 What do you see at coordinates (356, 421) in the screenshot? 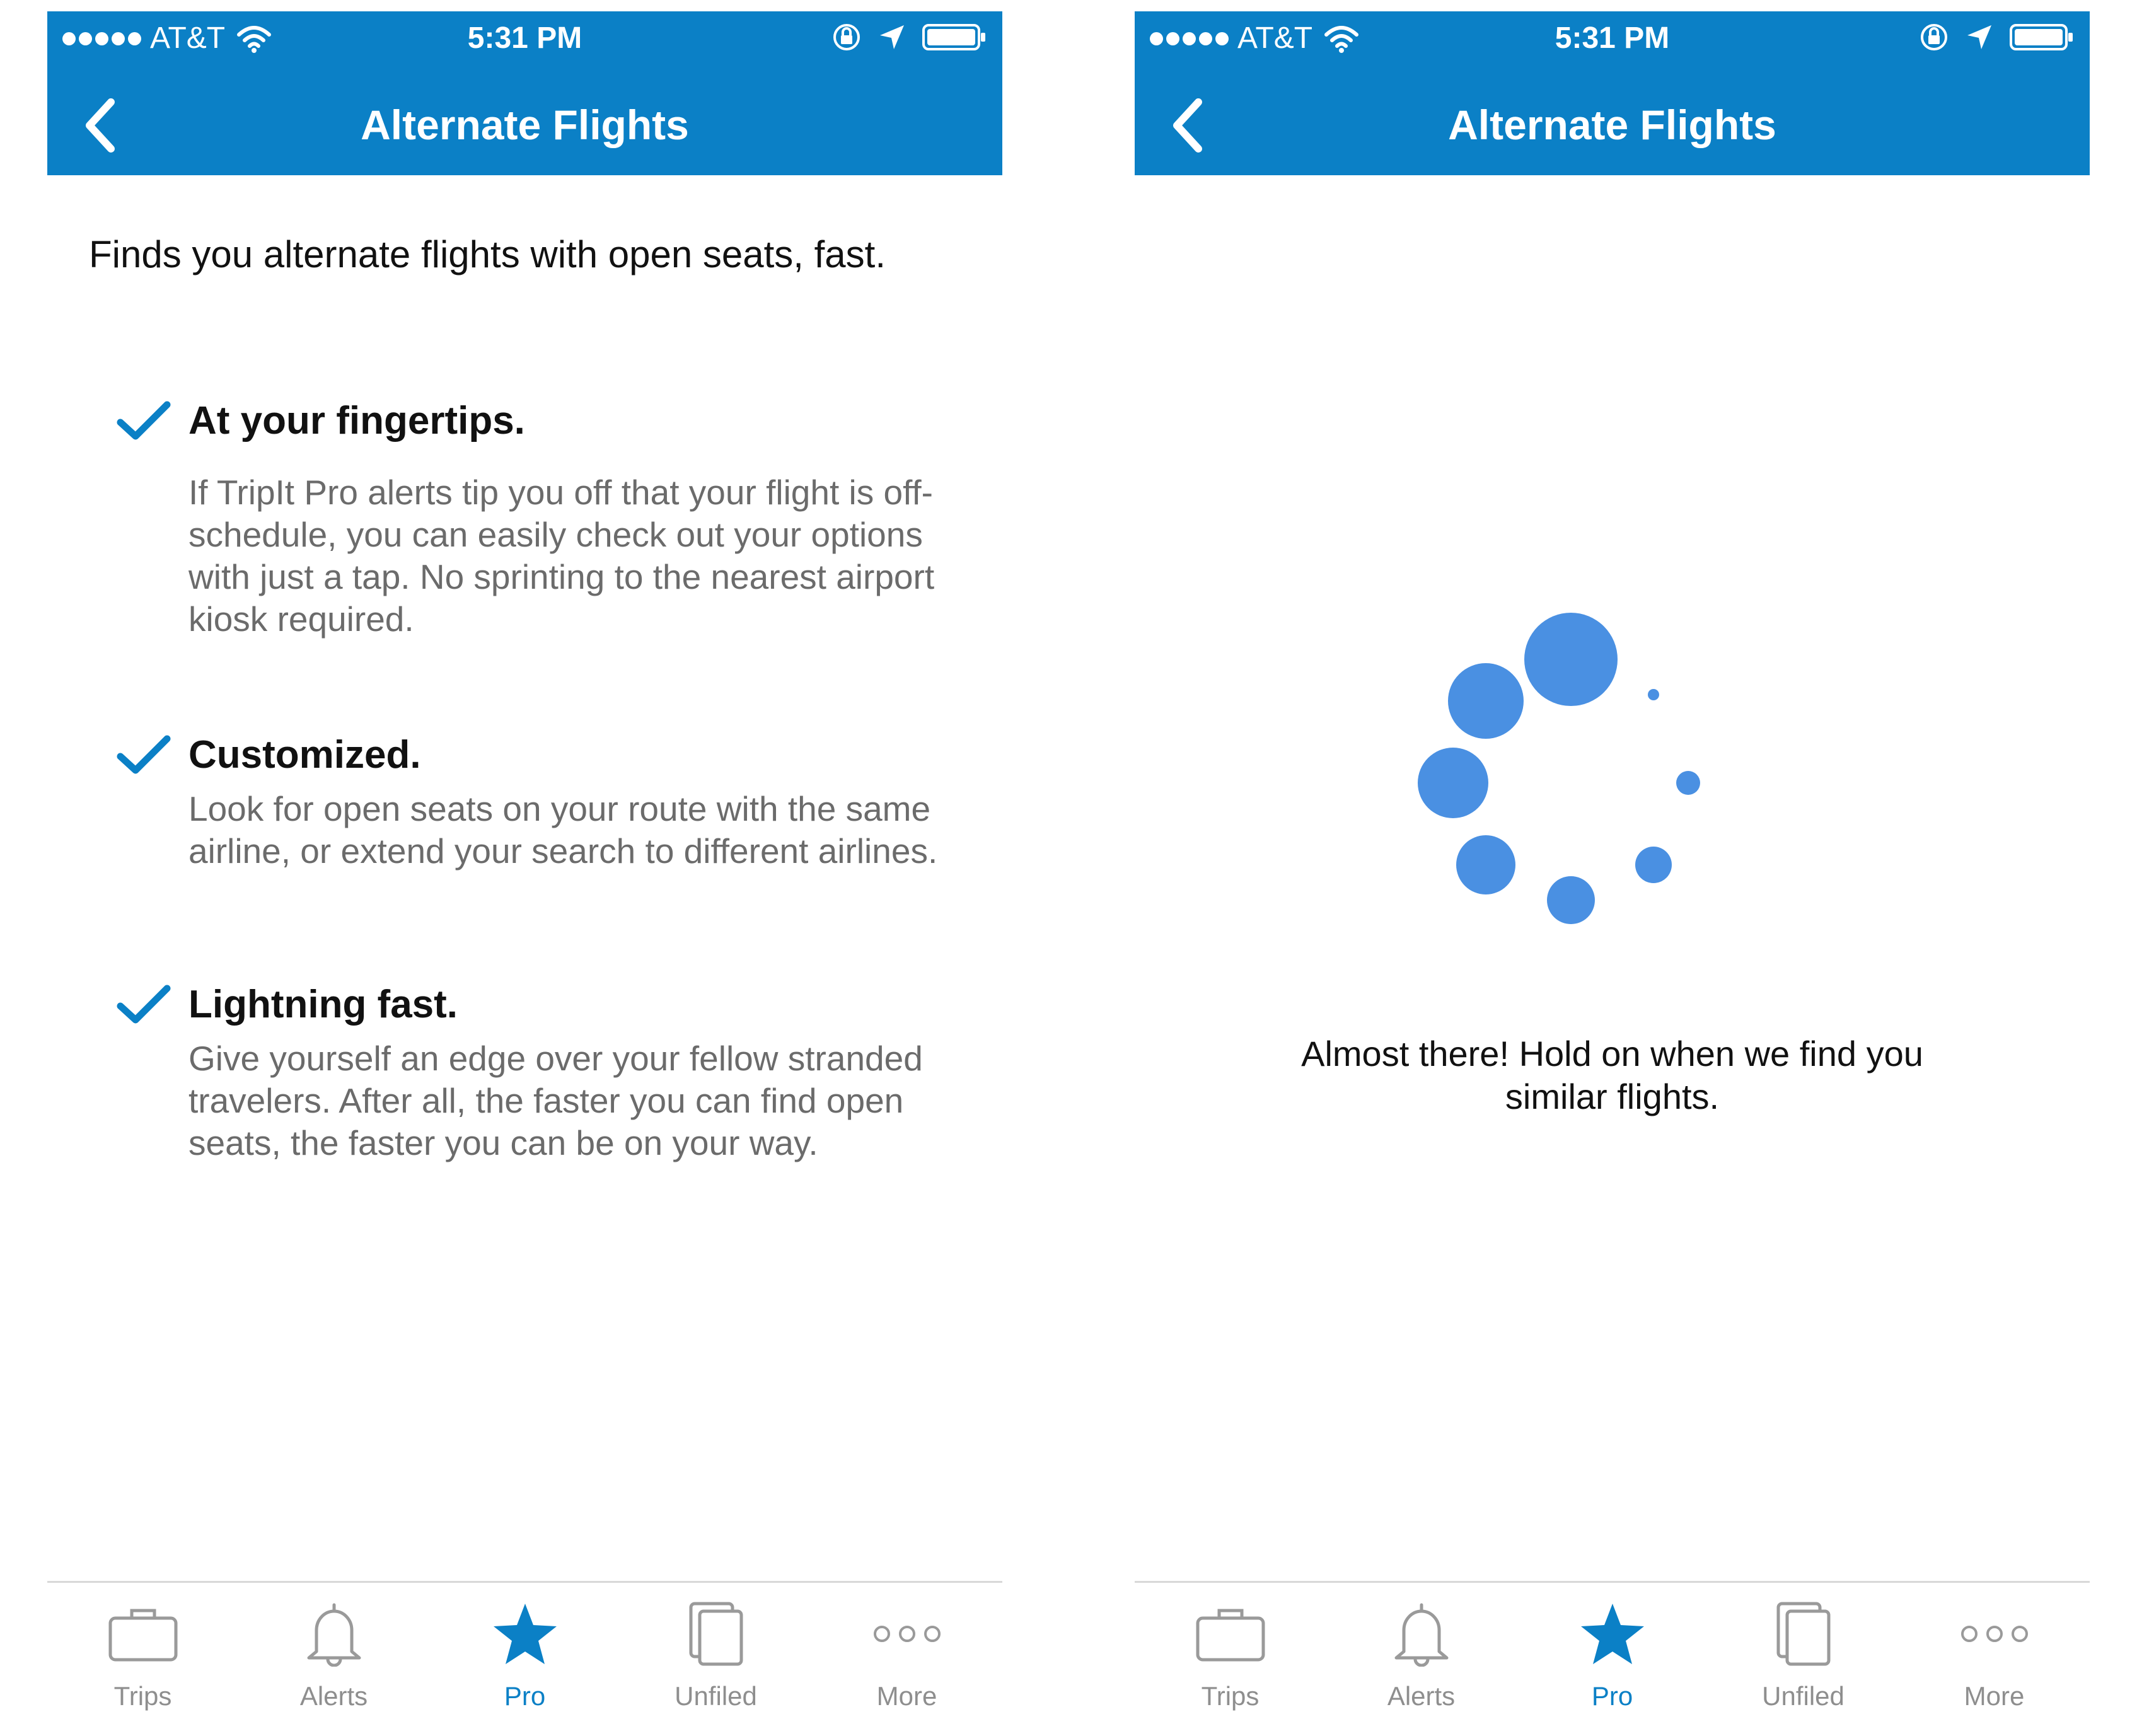
I see `feature-title: At your fingertips.` at bounding box center [356, 421].